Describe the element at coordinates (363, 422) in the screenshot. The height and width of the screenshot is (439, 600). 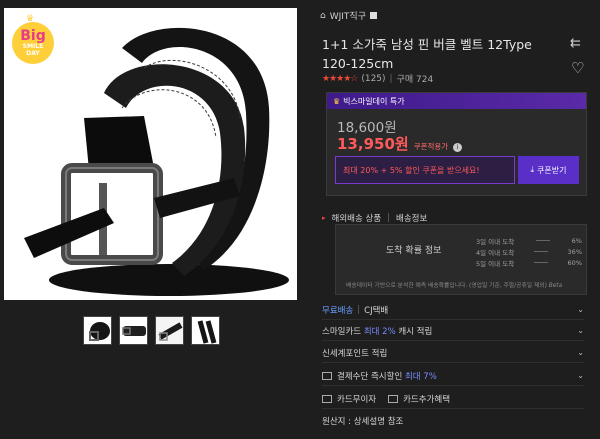
I see `origin-label: 원산지 : 상세설명 참조` at that location.